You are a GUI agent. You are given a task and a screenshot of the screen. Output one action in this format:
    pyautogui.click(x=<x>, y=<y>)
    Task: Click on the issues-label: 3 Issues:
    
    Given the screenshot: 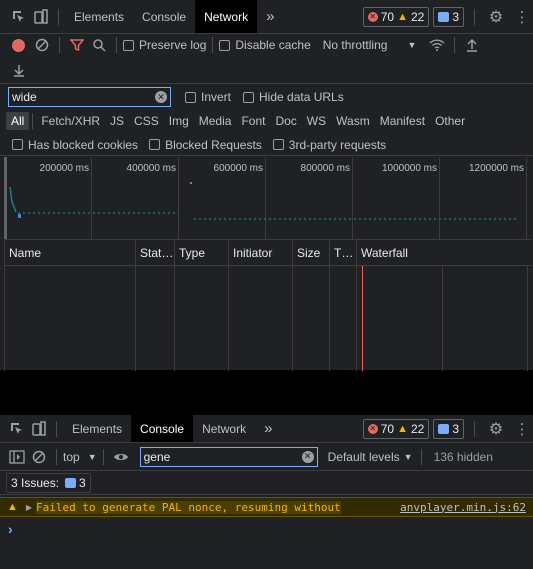 What is the action you would take?
    pyautogui.click(x=35, y=482)
    